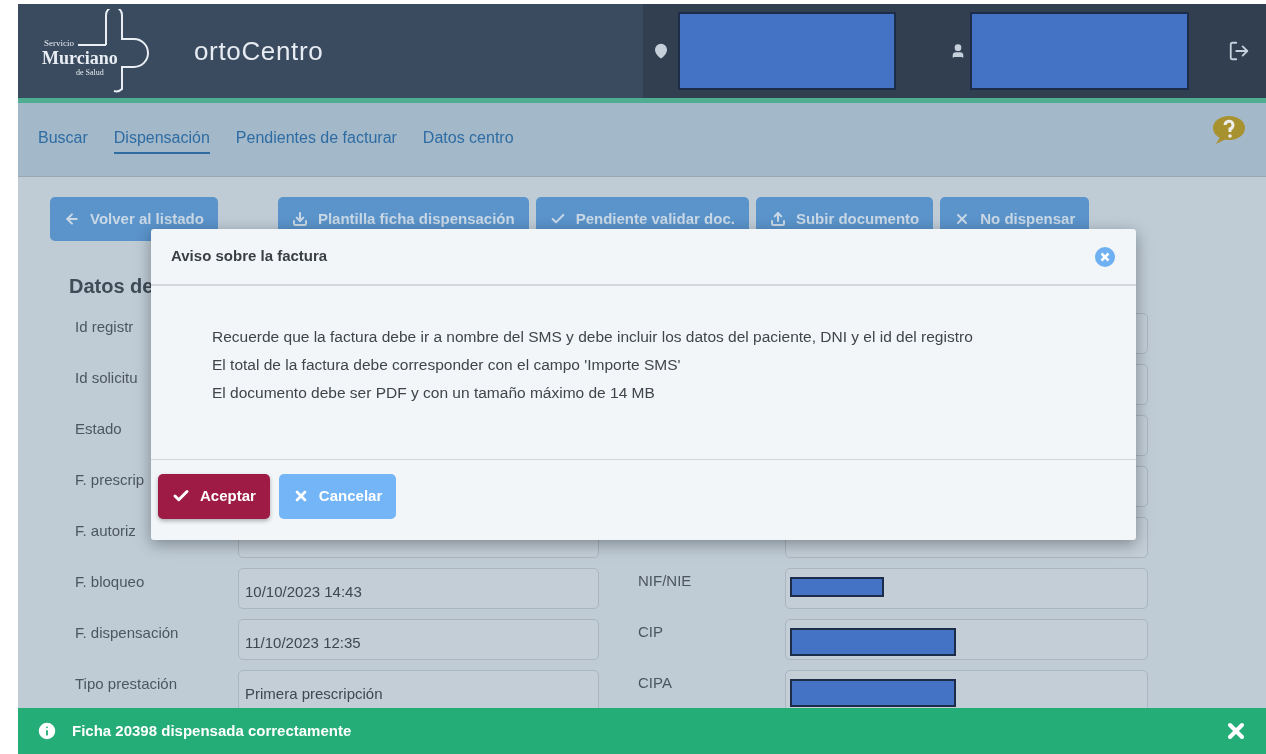  Describe the element at coordinates (105, 530) in the screenshot. I see `field-label: F. autoriz` at that location.